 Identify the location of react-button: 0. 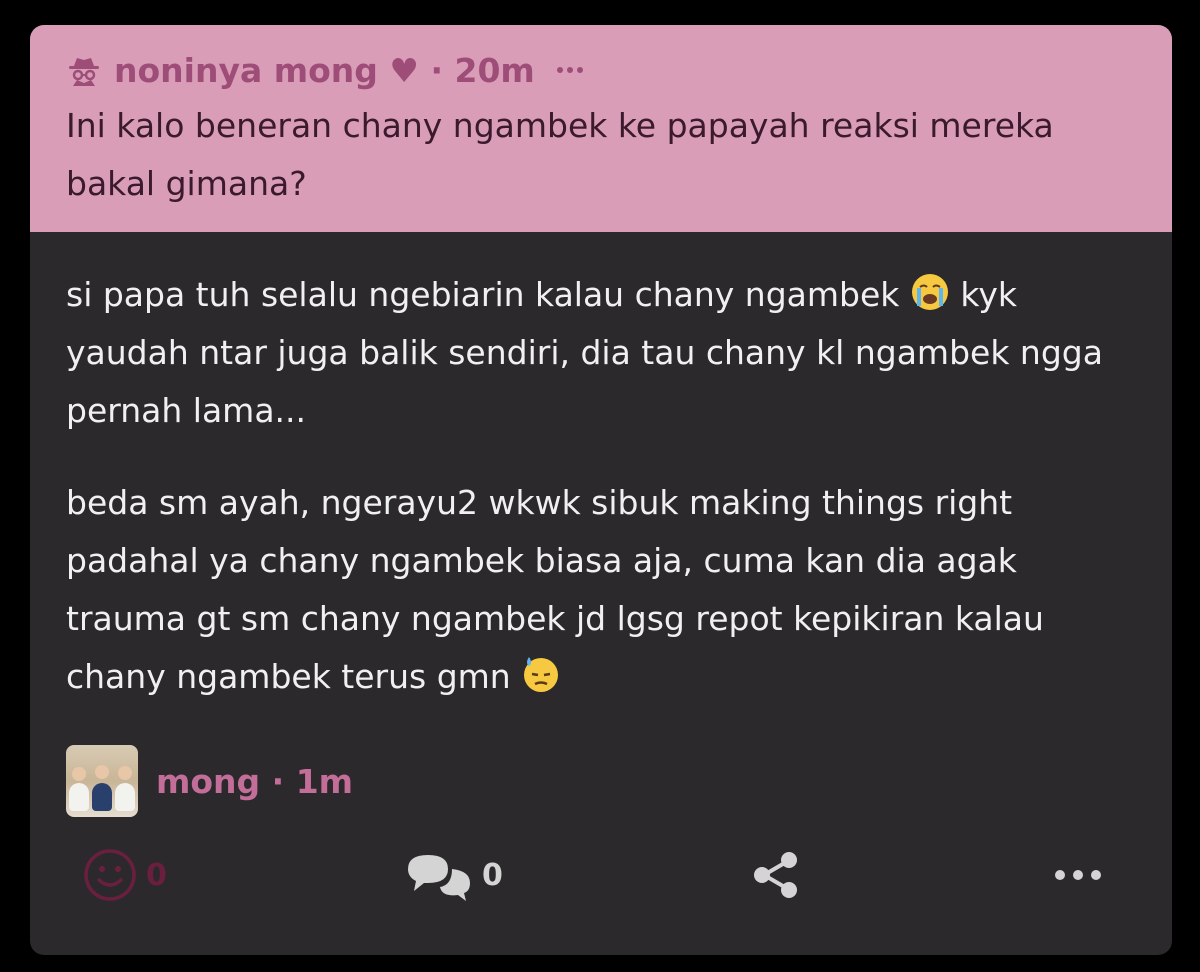
(124, 875).